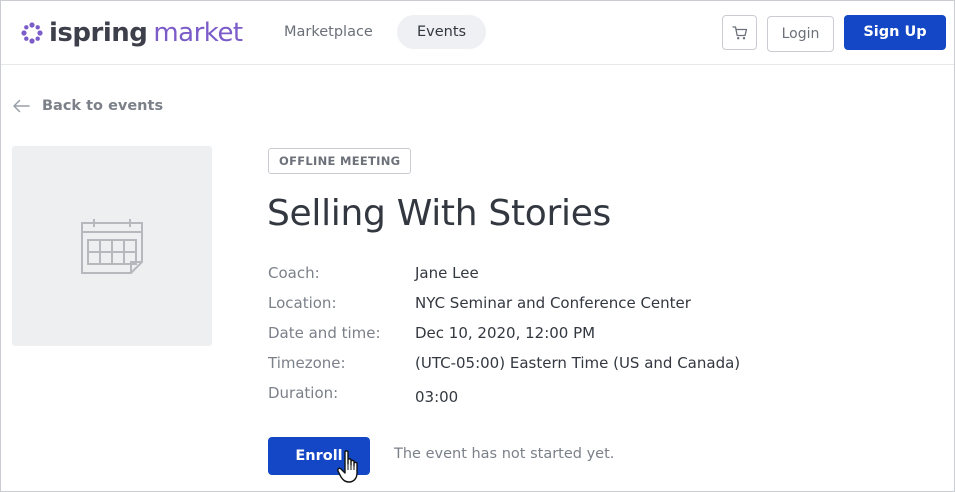 The image size is (955, 492). I want to click on event-type-badge: OFFLINE MEETING, so click(340, 161).